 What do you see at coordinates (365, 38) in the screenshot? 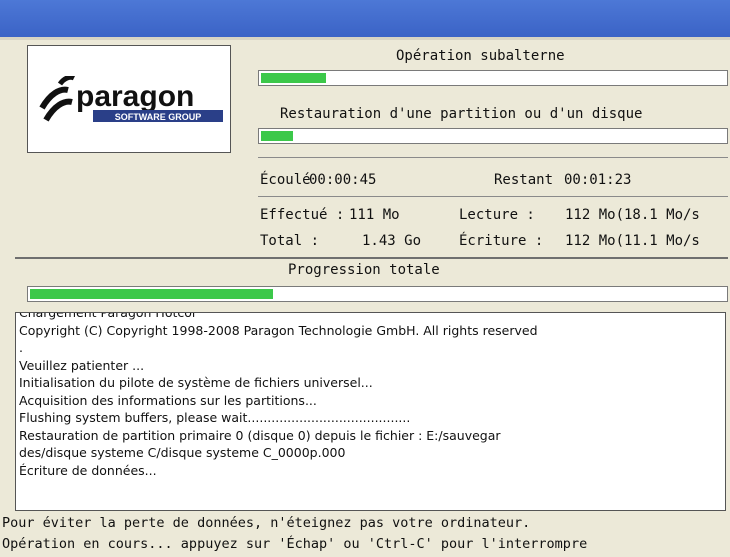
I see `title-bar-edge` at bounding box center [365, 38].